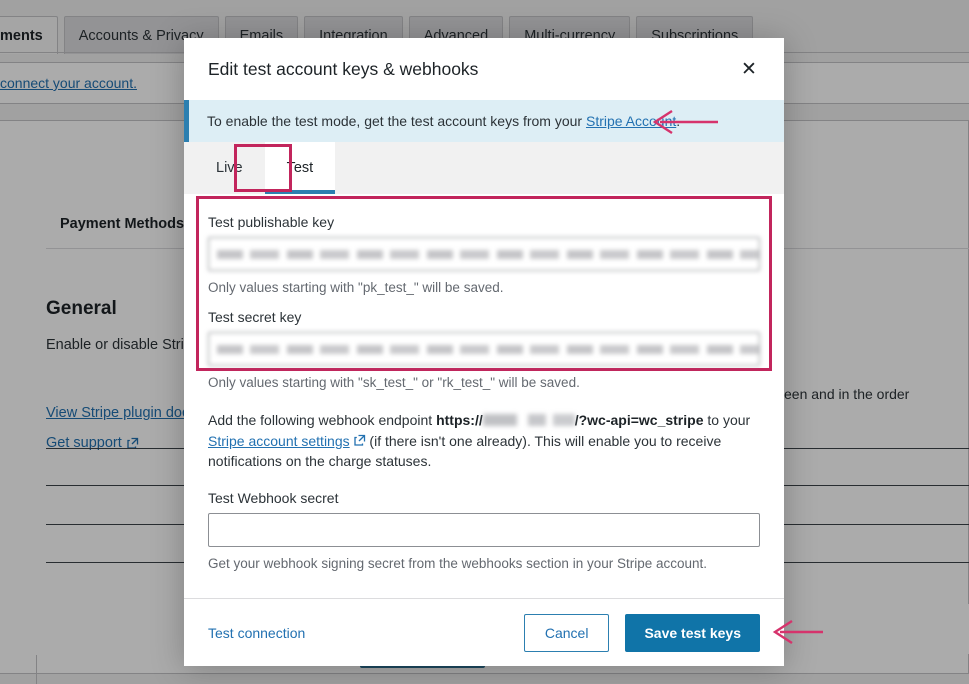  Describe the element at coordinates (639, 420) in the screenshot. I see `webhook-url-suffix: /?wc-api=wc_stripe` at that location.